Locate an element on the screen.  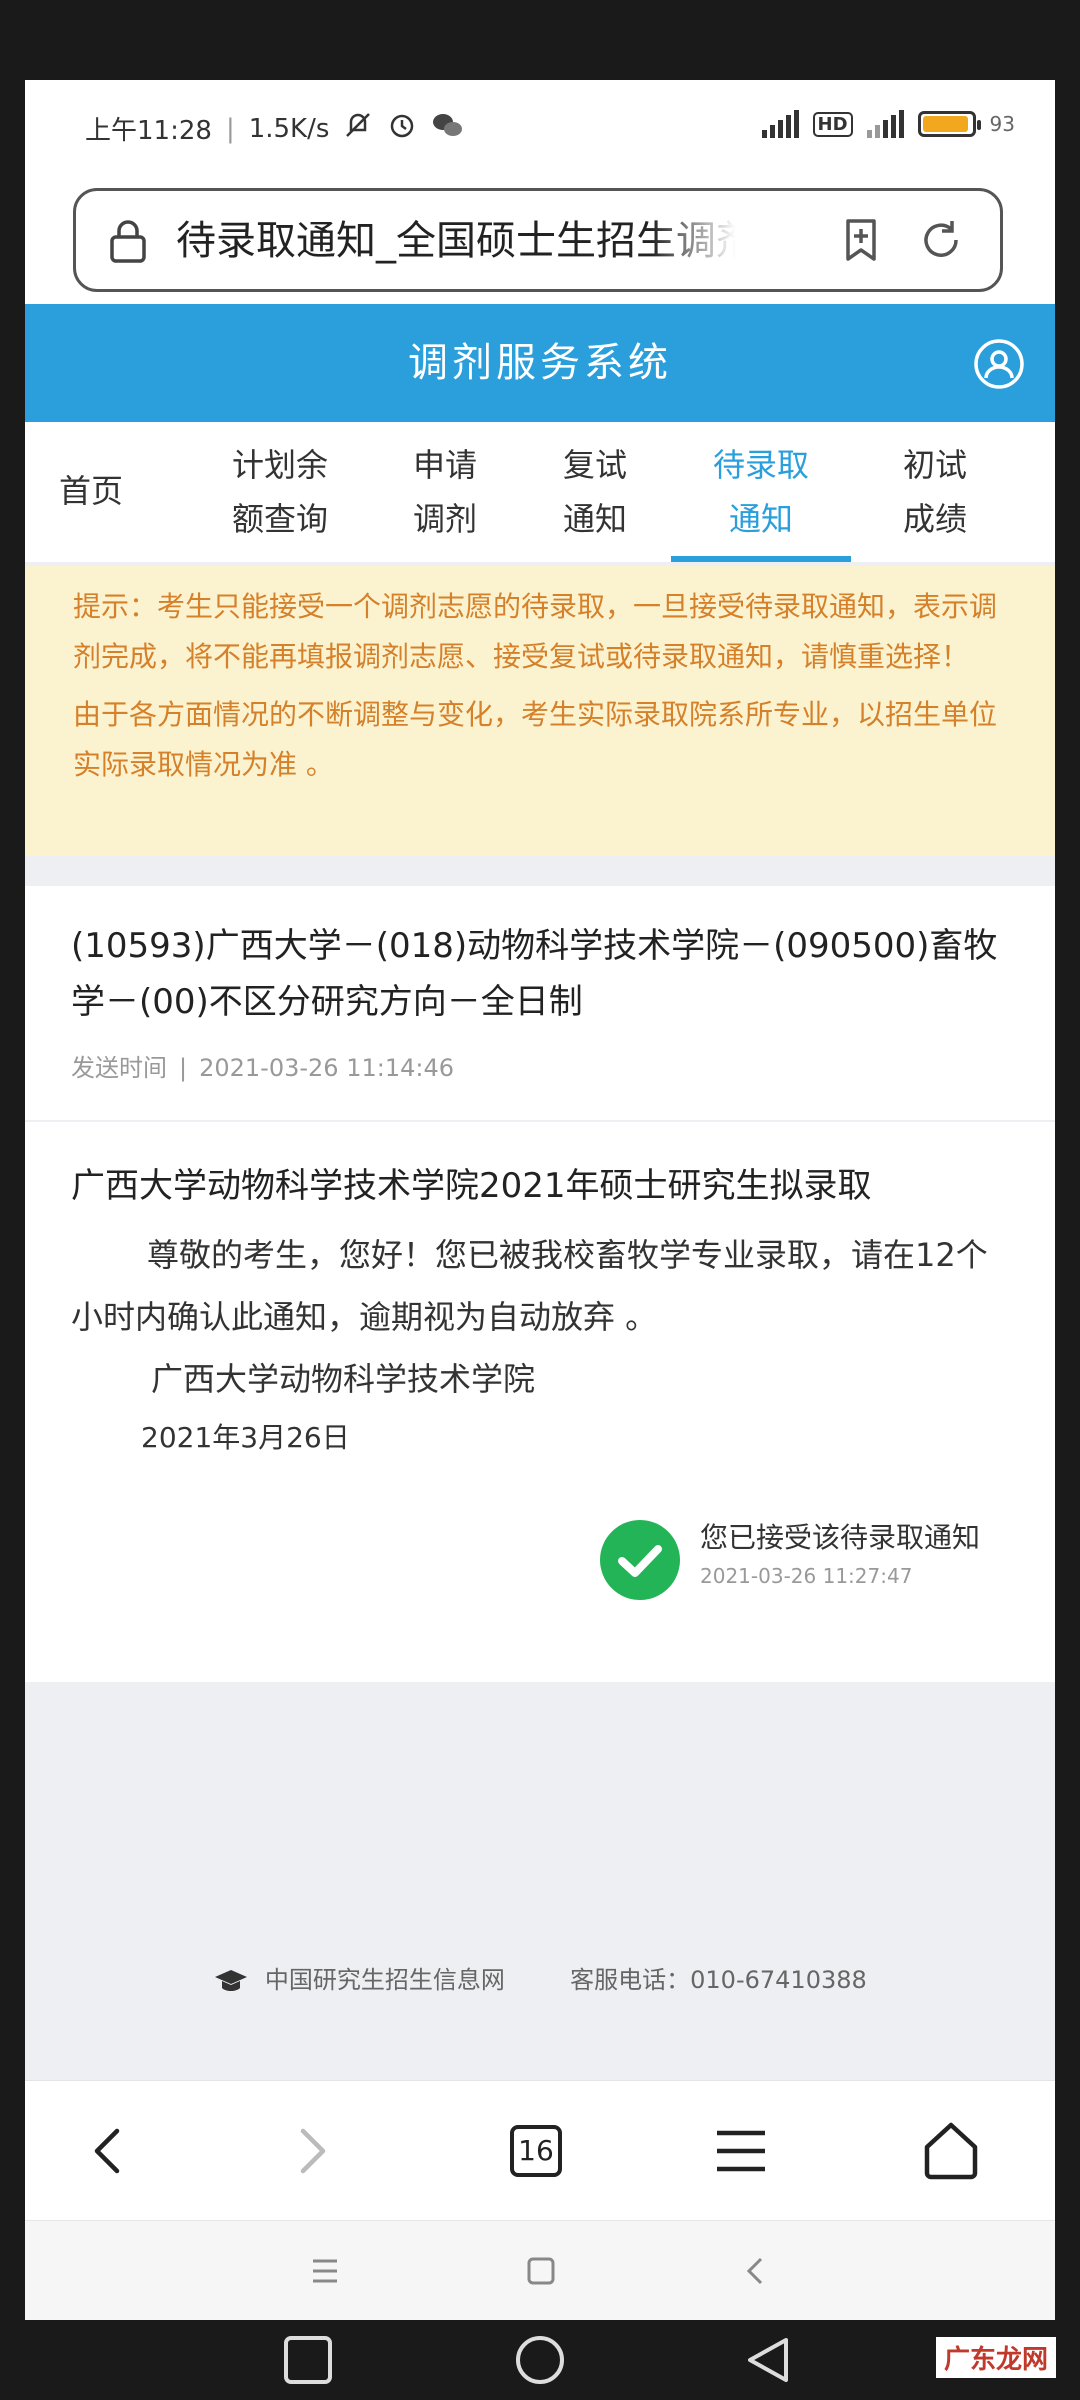
tab-label-line2: 成绩 is located at coordinates (934, 519).